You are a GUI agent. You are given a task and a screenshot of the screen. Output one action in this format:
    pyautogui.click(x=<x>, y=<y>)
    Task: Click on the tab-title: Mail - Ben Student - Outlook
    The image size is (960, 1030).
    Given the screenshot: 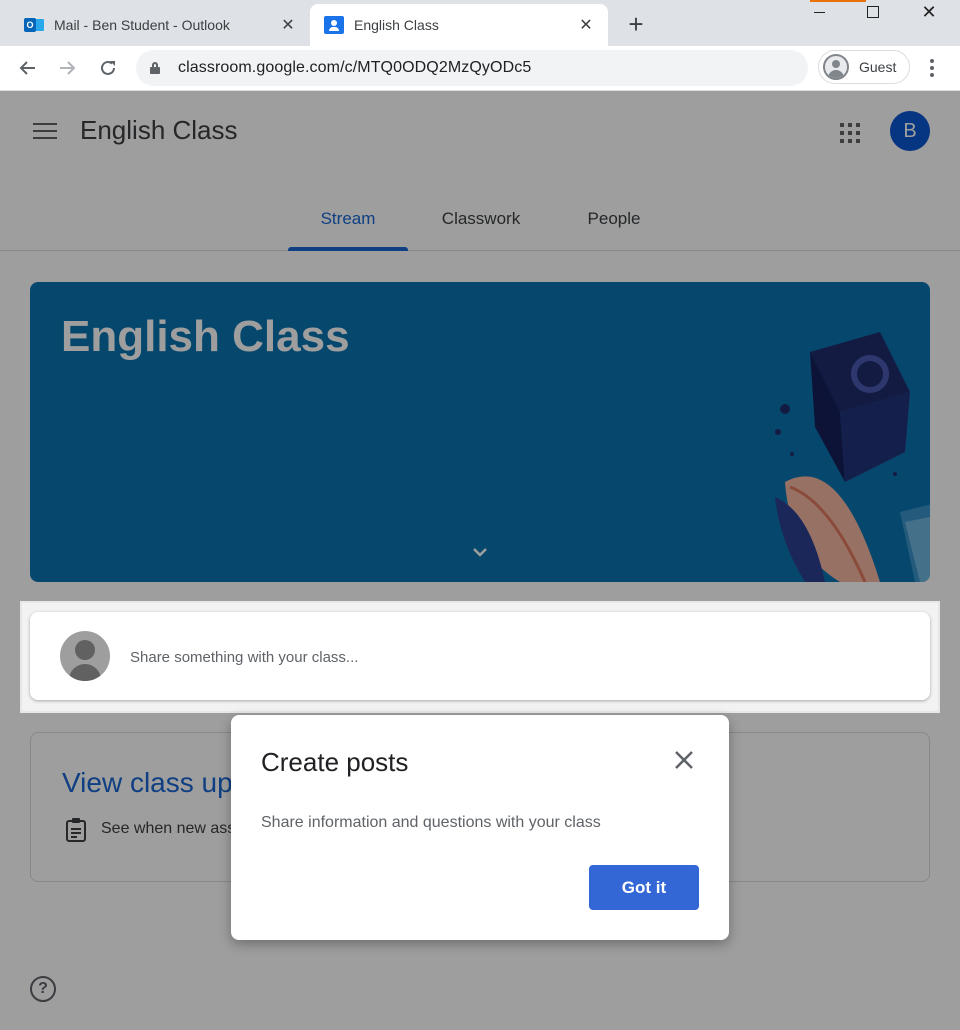 What is the action you would take?
    pyautogui.click(x=142, y=25)
    